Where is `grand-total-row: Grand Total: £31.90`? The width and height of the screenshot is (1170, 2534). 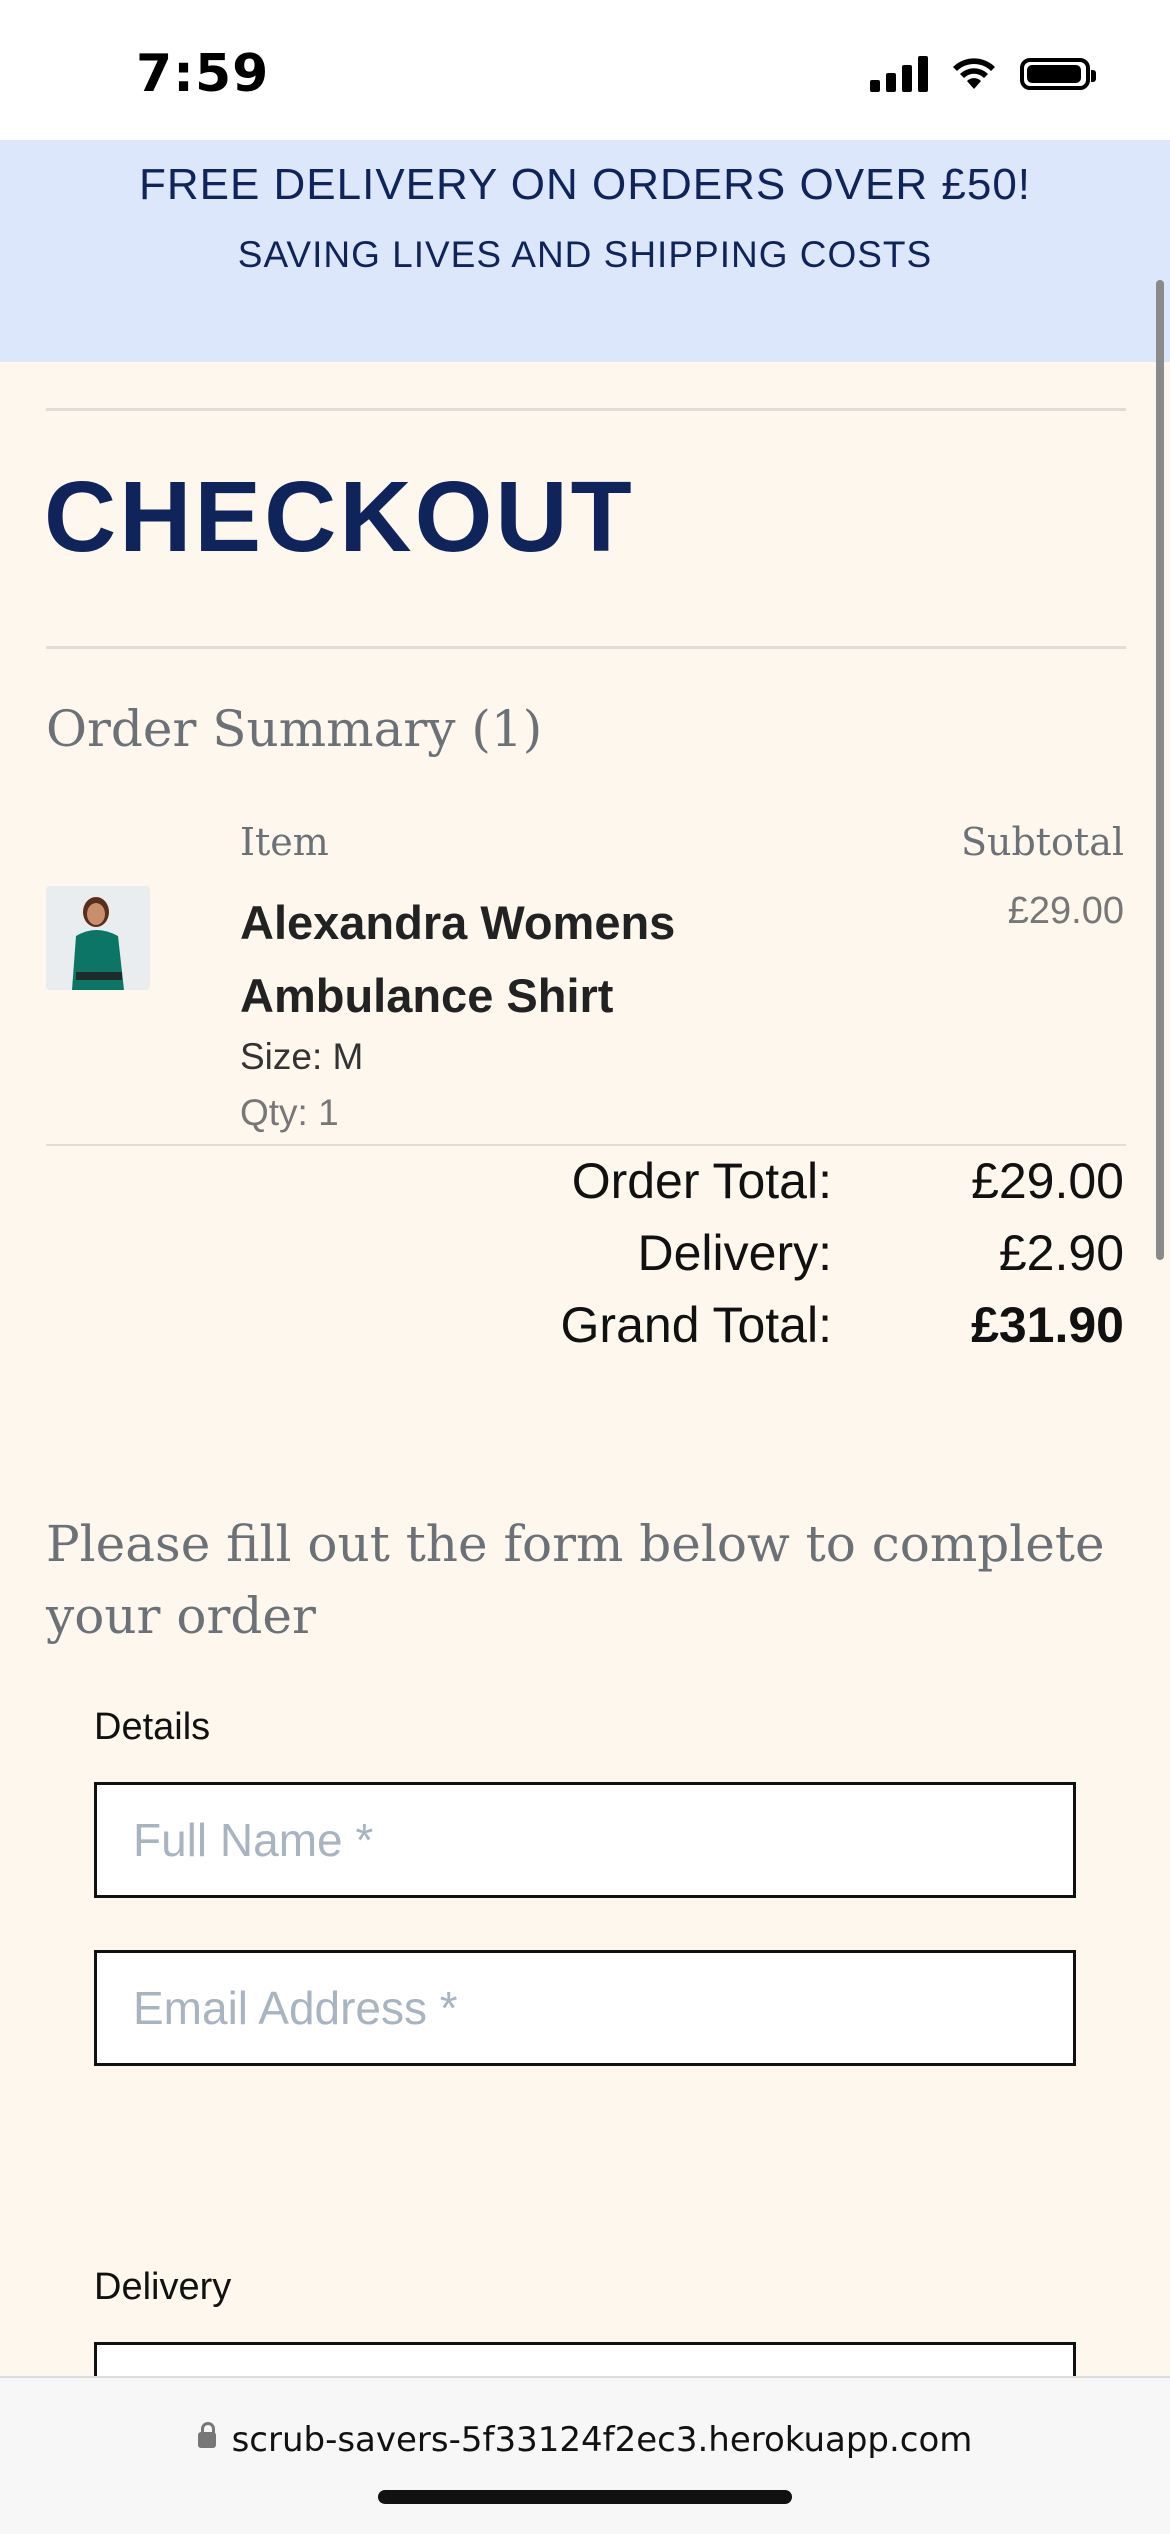 grand-total-row: Grand Total: £31.90 is located at coordinates (585, 1331).